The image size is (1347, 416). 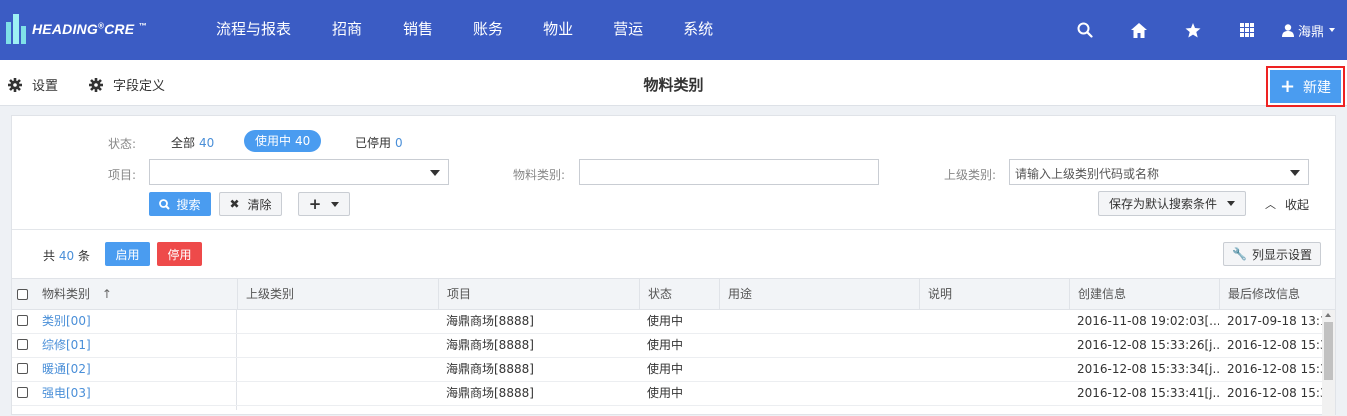 I want to click on status-all: 全部 40, so click(x=192, y=143).